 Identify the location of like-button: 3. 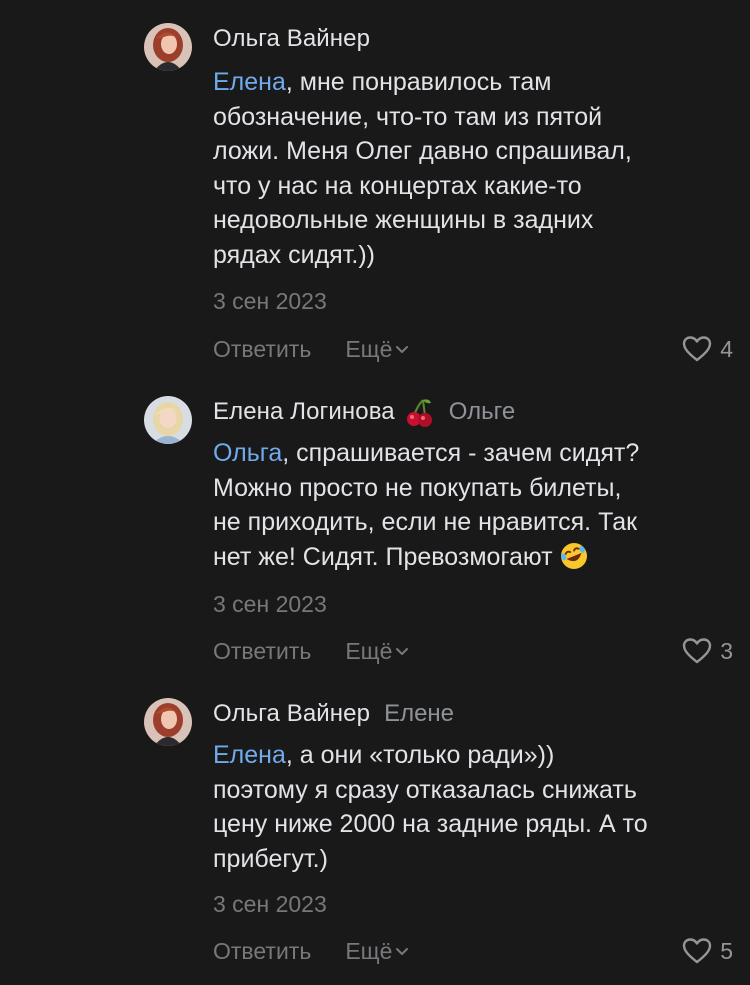
(707, 651).